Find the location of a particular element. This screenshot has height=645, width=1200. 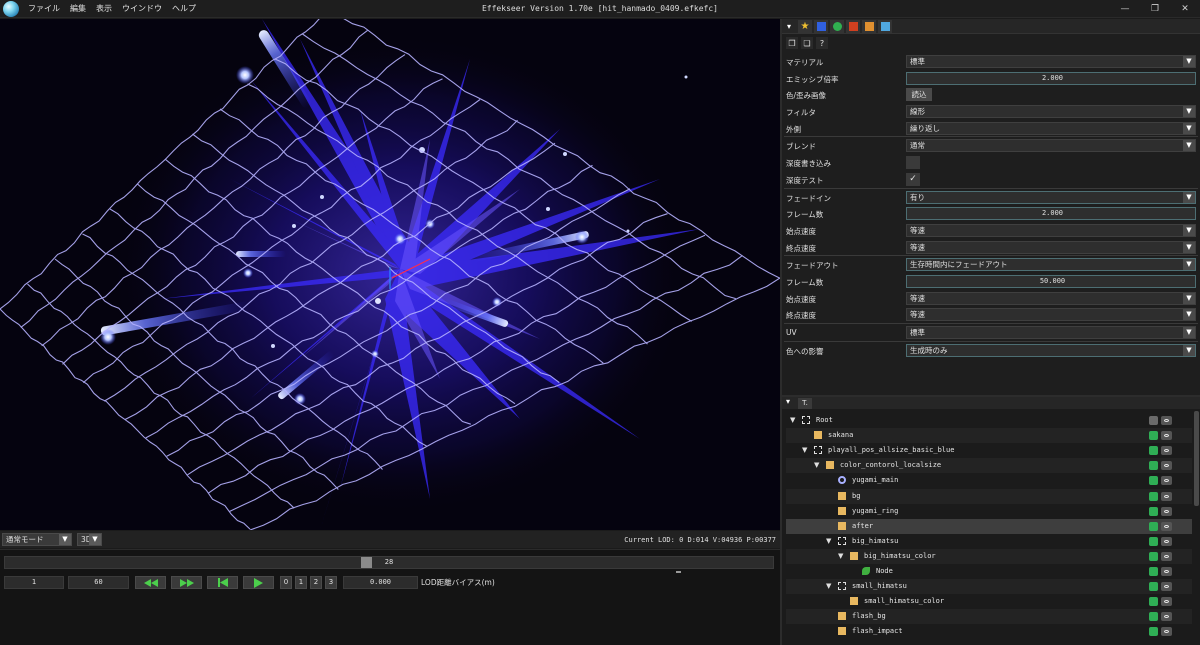

close-icon: ✕ is located at coordinates (1185, 9).